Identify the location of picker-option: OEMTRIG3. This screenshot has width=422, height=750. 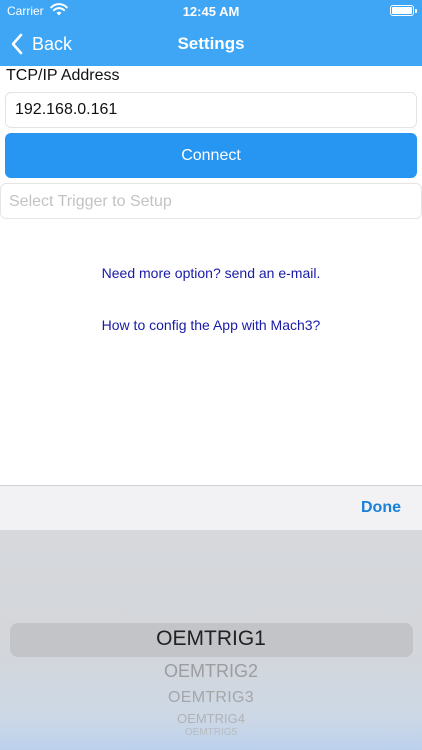
(211, 698).